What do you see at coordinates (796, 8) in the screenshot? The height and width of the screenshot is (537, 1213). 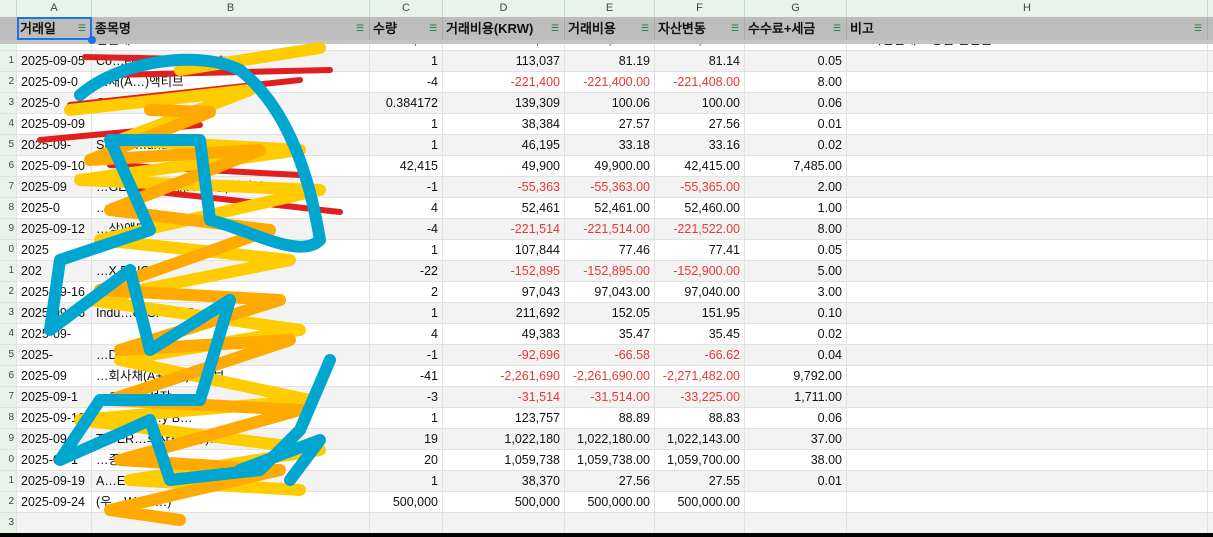 I see `column-letter-G: G` at bounding box center [796, 8].